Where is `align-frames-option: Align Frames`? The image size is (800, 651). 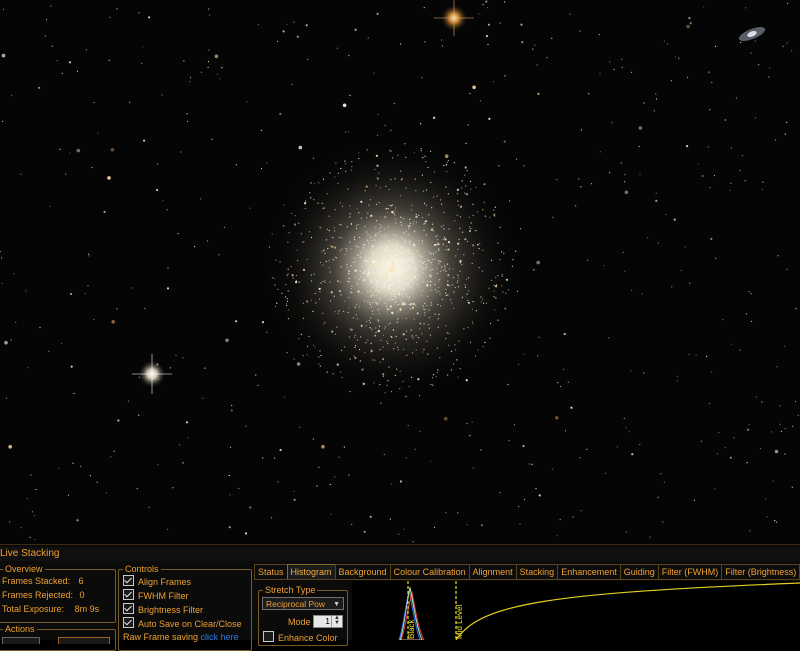 align-frames-option: Align Frames is located at coordinates (157, 581).